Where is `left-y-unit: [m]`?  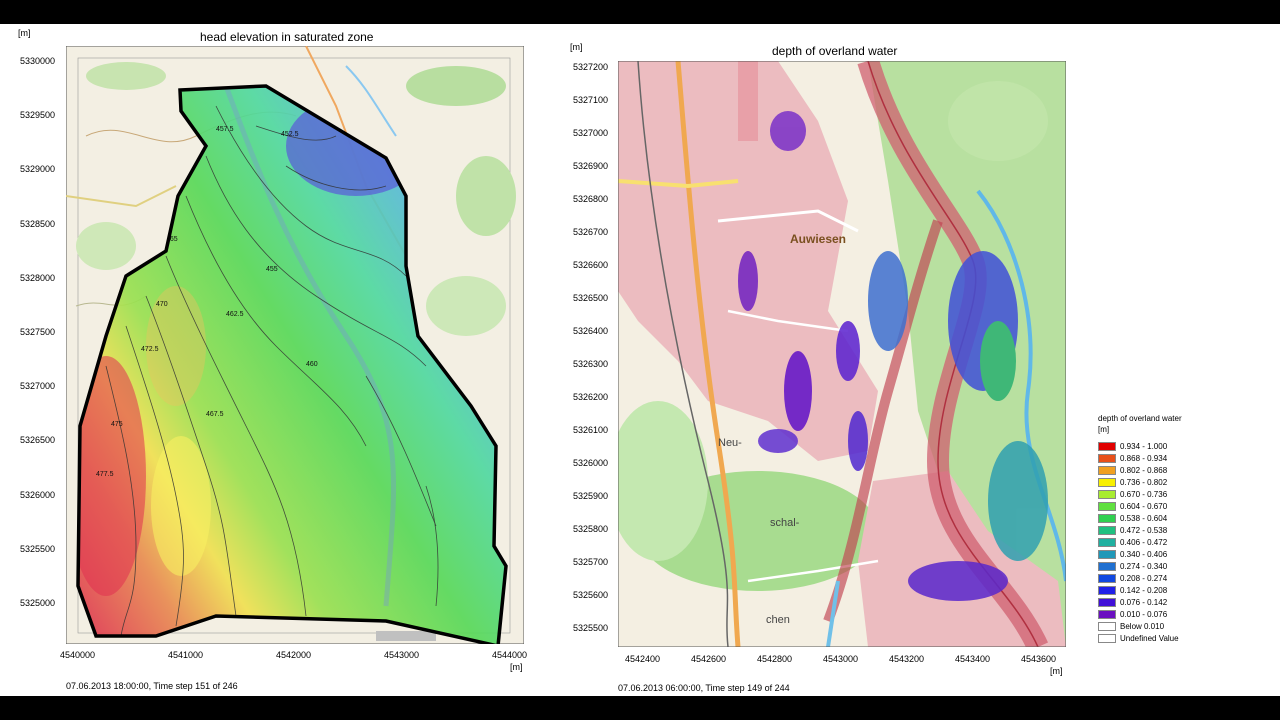 left-y-unit: [m] is located at coordinates (24, 33).